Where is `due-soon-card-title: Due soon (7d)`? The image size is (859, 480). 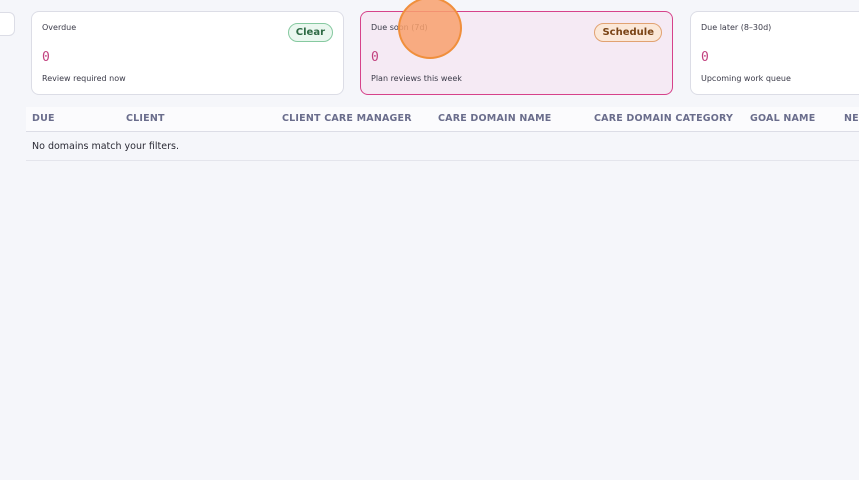 due-soon-card-title: Due soon (7d) is located at coordinates (399, 27).